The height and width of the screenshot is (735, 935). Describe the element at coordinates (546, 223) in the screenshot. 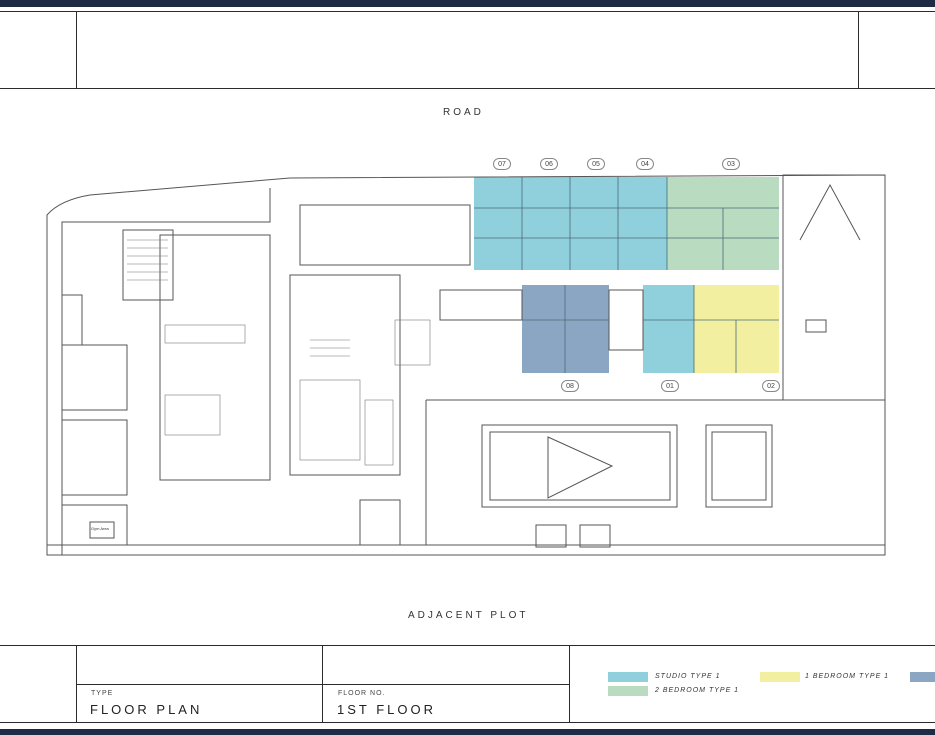

I see `unit-06-area` at that location.